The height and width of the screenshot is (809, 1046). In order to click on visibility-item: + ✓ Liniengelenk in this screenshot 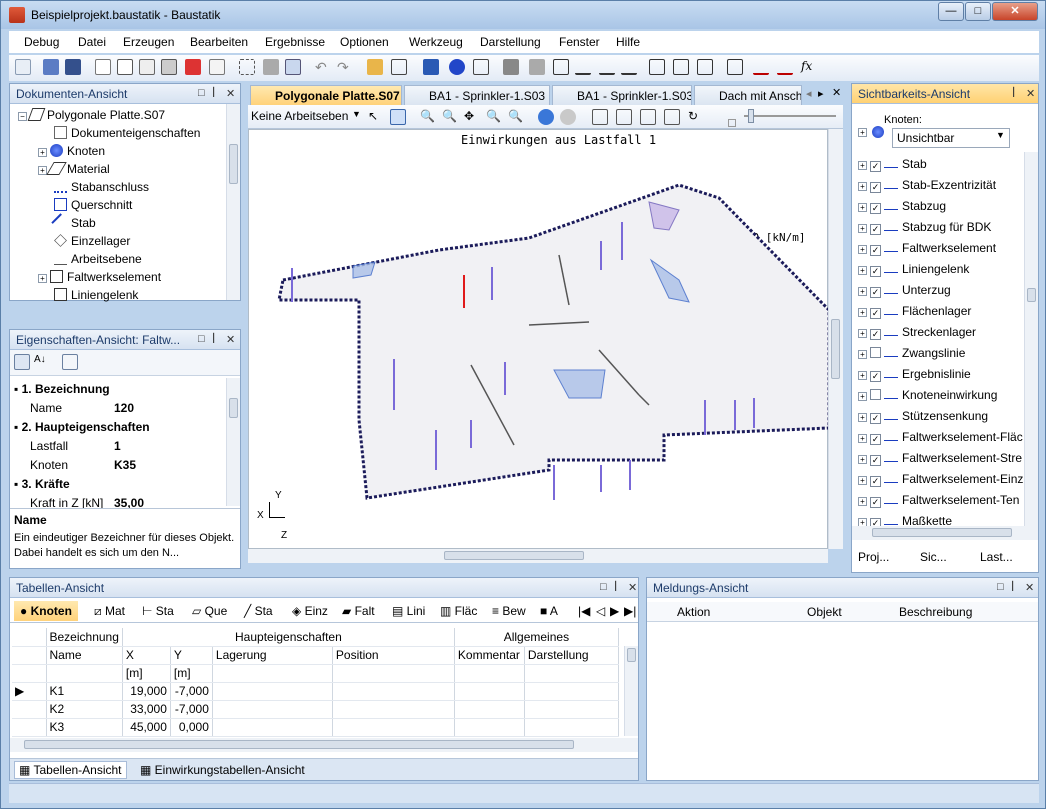, I will do `click(913, 269)`.